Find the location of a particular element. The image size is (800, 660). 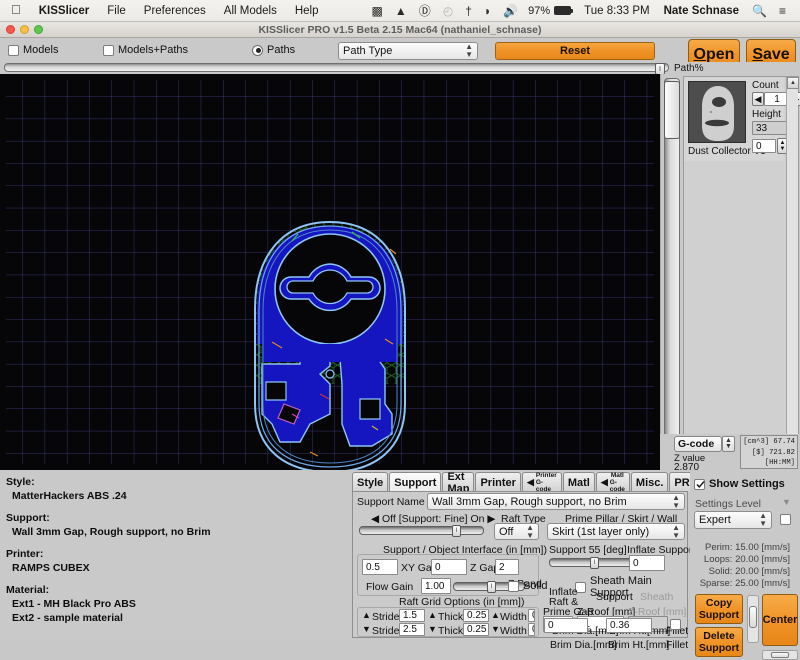

tab-misc-label: Misc. is located at coordinates (649, 482).